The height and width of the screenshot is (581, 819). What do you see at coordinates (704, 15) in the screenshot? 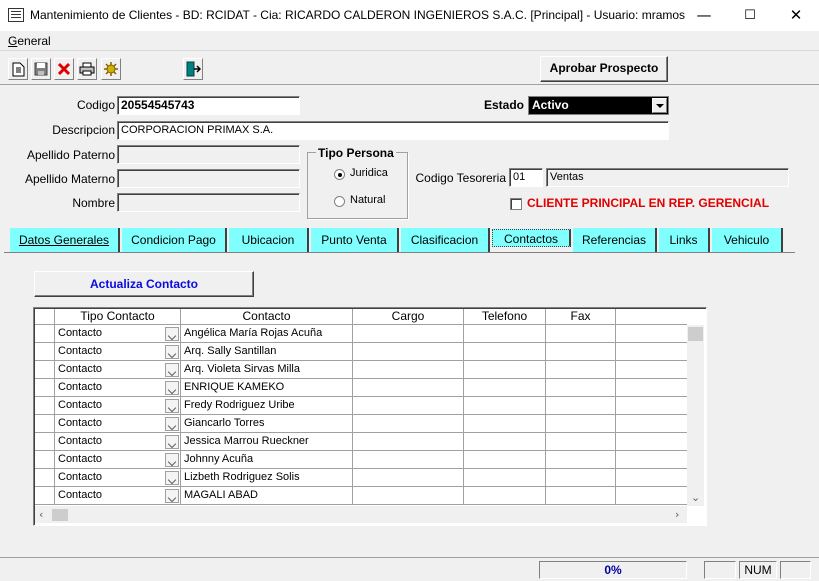
I see `minimize-button: —` at bounding box center [704, 15].